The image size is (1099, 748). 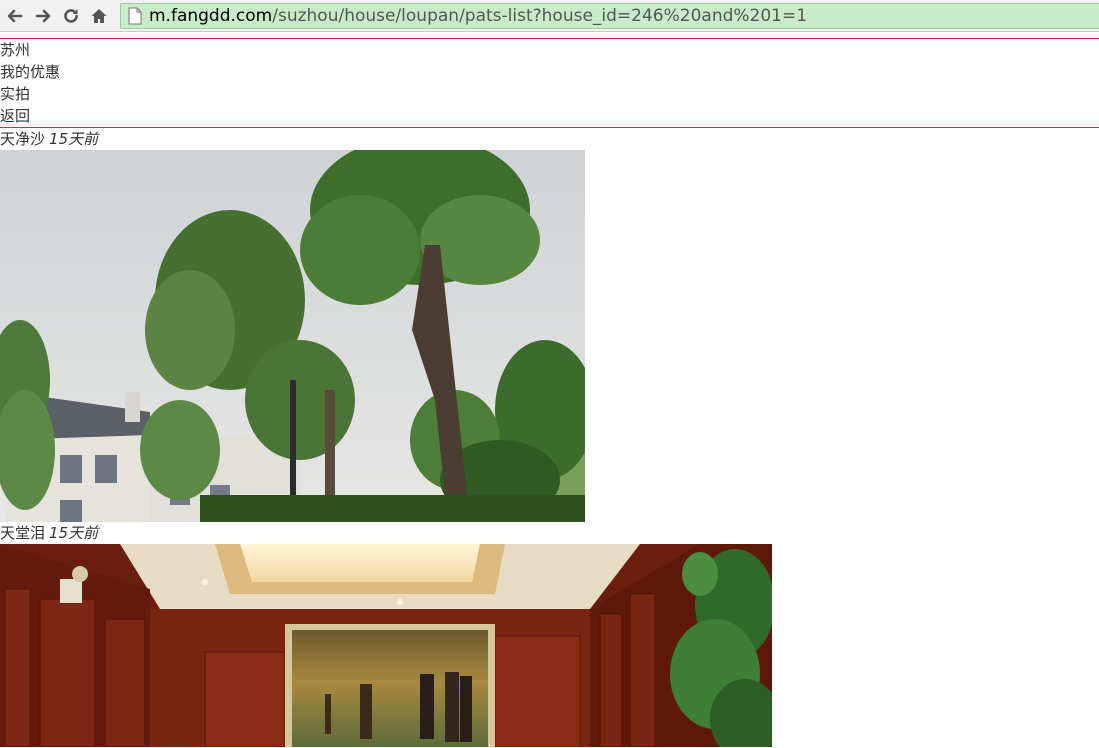 I want to click on nav-item-my-offers: 我的优惠, so click(x=549, y=72).